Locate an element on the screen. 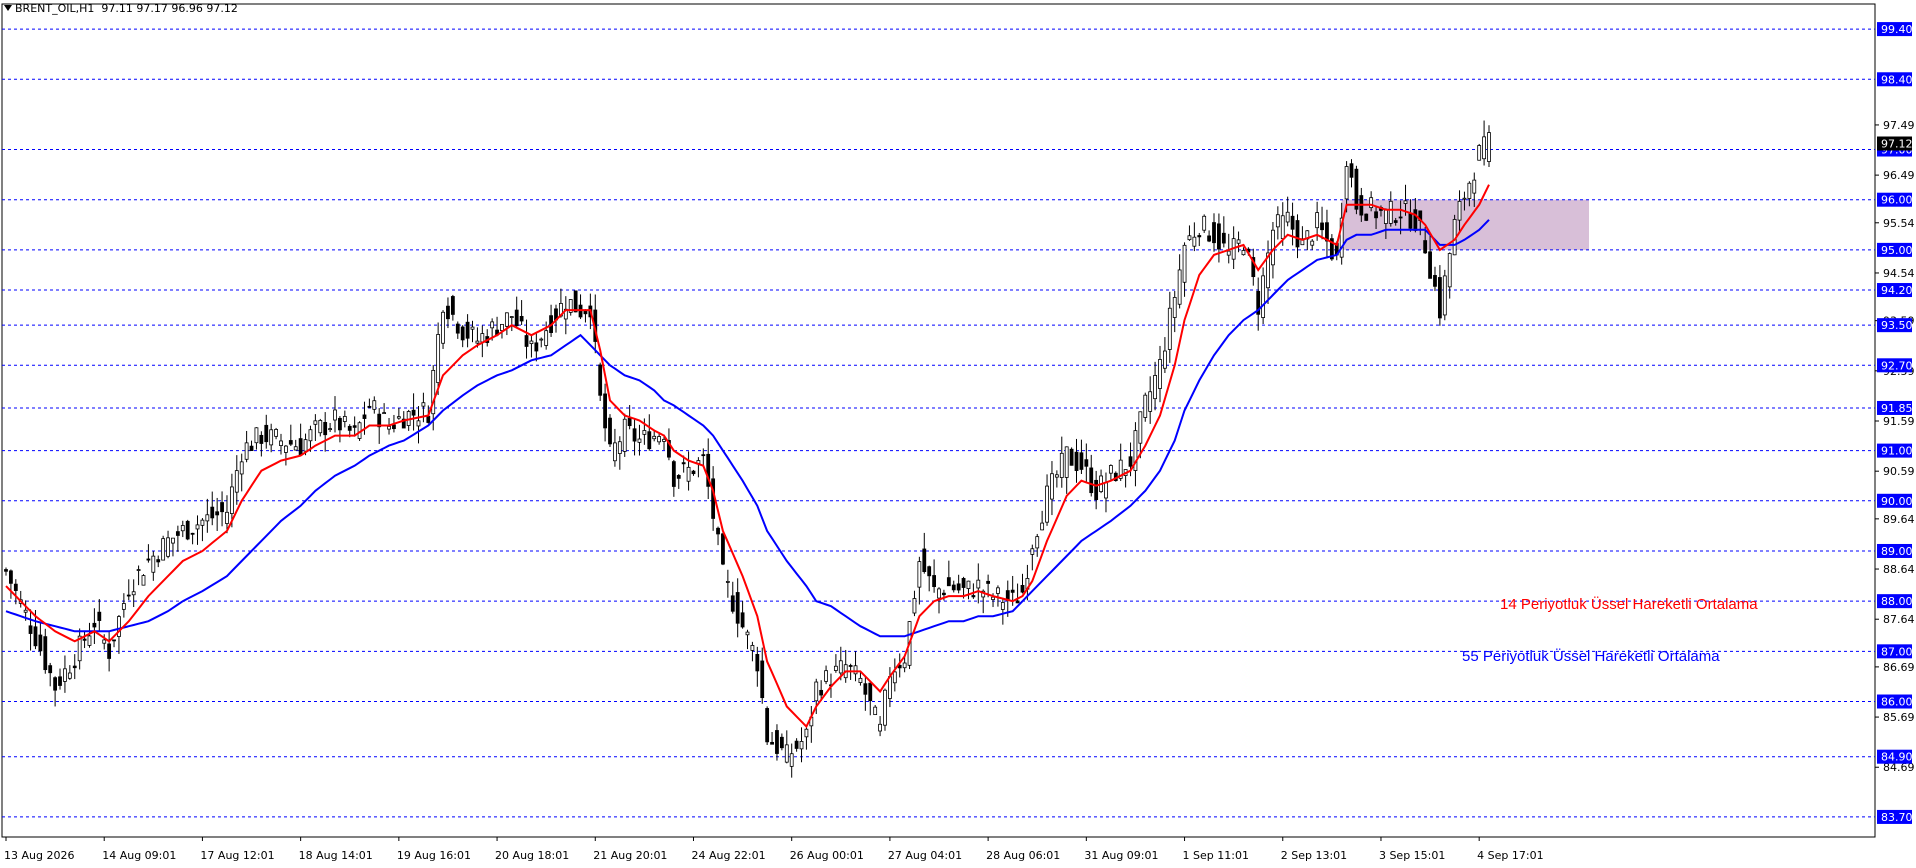 Image resolution: width=1916 pixels, height=868 pixels. level-price-label: 92.70 is located at coordinates (1897, 365).